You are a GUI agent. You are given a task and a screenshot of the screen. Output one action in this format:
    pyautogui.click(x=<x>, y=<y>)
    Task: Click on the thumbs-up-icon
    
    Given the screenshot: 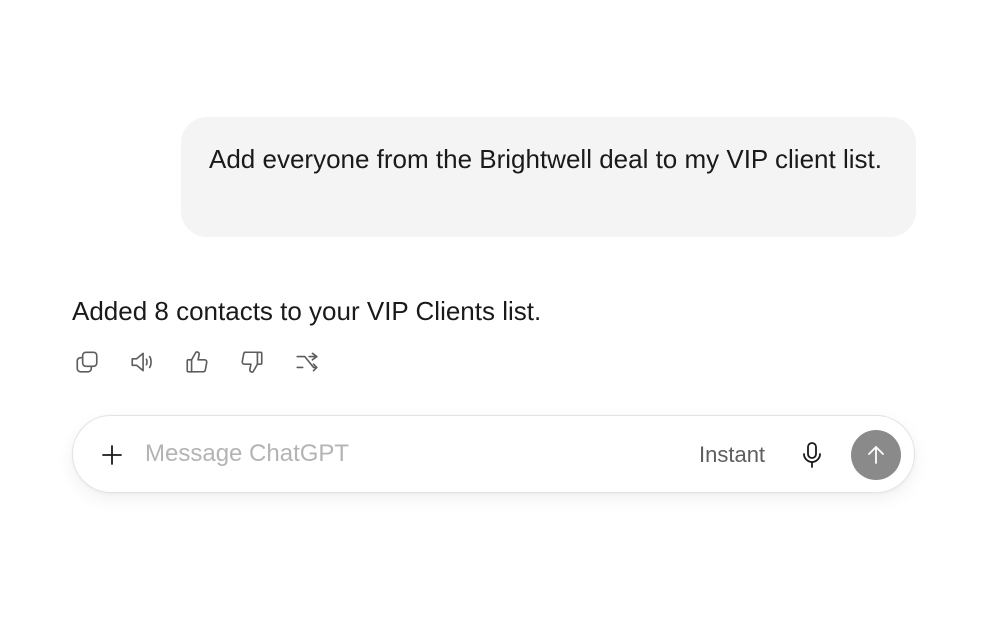 What is the action you would take?
    pyautogui.click(x=197, y=362)
    